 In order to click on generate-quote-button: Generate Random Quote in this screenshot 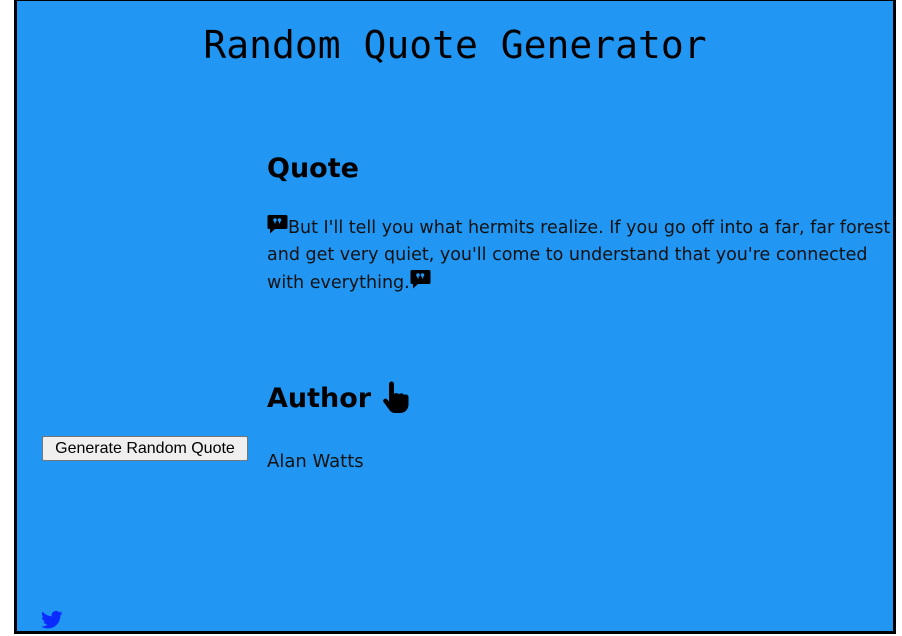, I will do `click(145, 448)`.